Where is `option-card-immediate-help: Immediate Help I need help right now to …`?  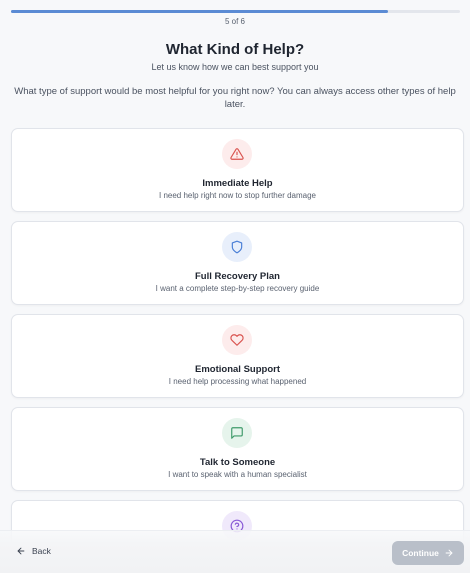 option-card-immediate-help: Immediate Help I need help right now to … is located at coordinates (237, 170).